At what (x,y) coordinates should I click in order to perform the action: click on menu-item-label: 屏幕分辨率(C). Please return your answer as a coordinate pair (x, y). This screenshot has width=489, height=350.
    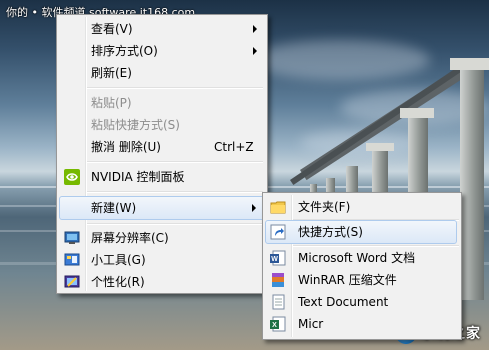
    Looking at the image, I should click on (130, 238).